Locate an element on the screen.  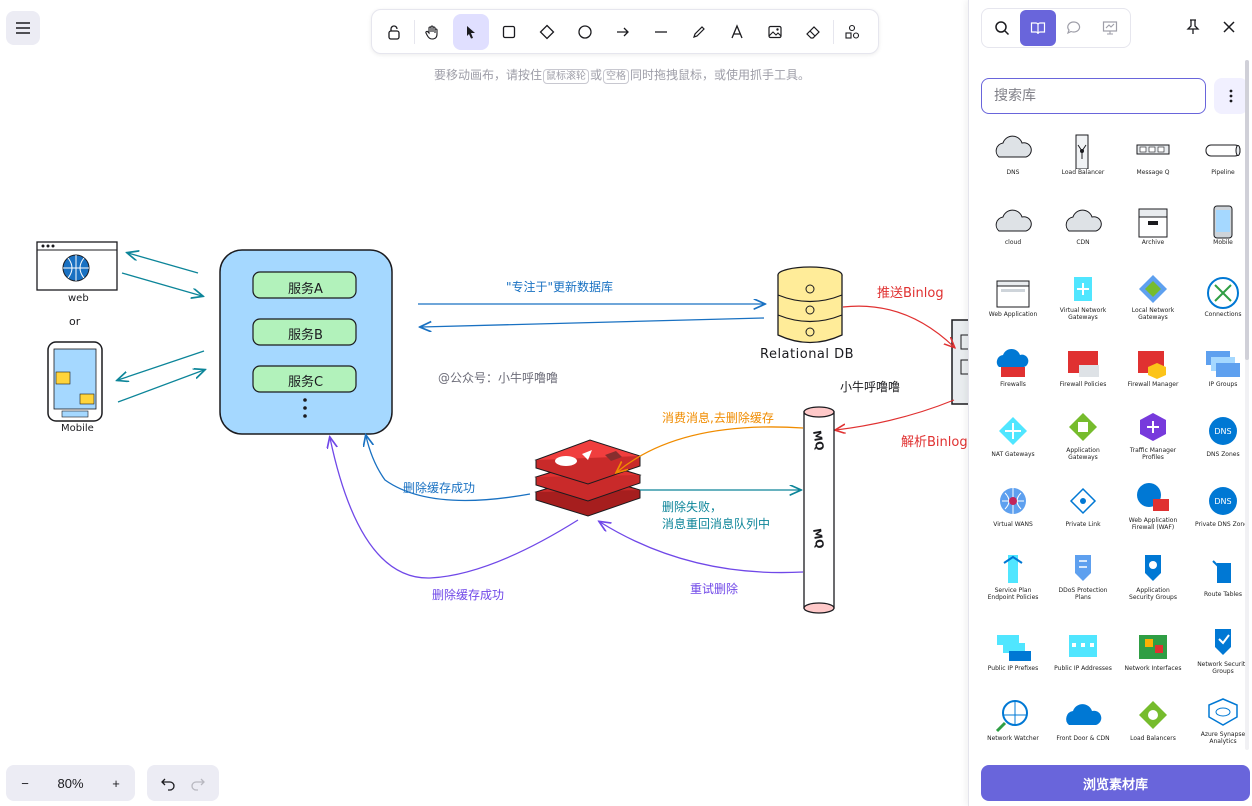
hand-icon is located at coordinates (431, 32).